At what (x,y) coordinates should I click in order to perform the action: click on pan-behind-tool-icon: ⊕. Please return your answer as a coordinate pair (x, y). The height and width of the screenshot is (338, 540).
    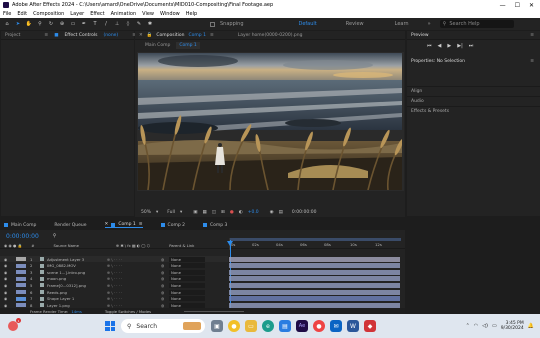
    Looking at the image, I should click on (62, 24).